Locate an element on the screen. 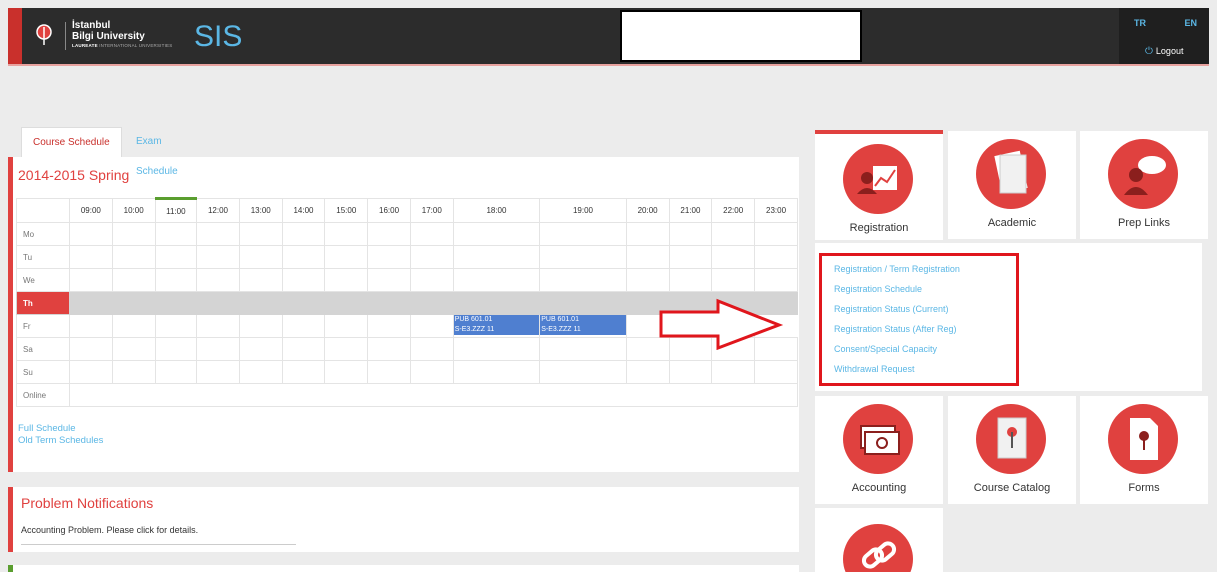 The width and height of the screenshot is (1217, 572). hour-header: 17:00 is located at coordinates (431, 210).